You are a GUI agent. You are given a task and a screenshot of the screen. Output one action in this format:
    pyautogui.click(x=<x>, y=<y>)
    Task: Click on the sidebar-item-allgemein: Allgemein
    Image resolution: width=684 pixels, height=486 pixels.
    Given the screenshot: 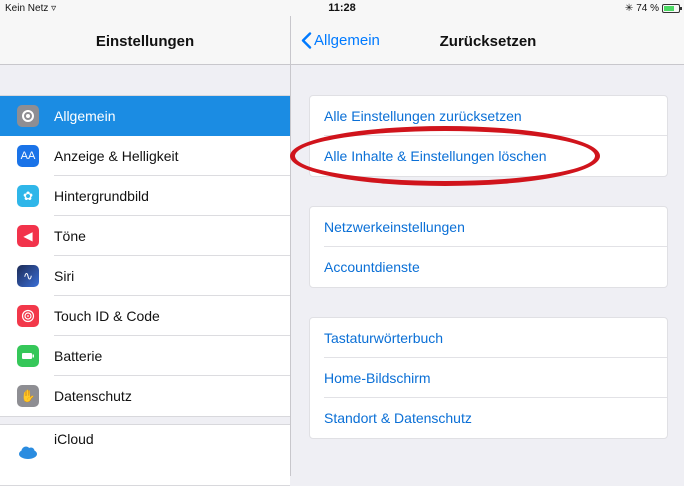 What is the action you would take?
    pyautogui.click(x=145, y=116)
    